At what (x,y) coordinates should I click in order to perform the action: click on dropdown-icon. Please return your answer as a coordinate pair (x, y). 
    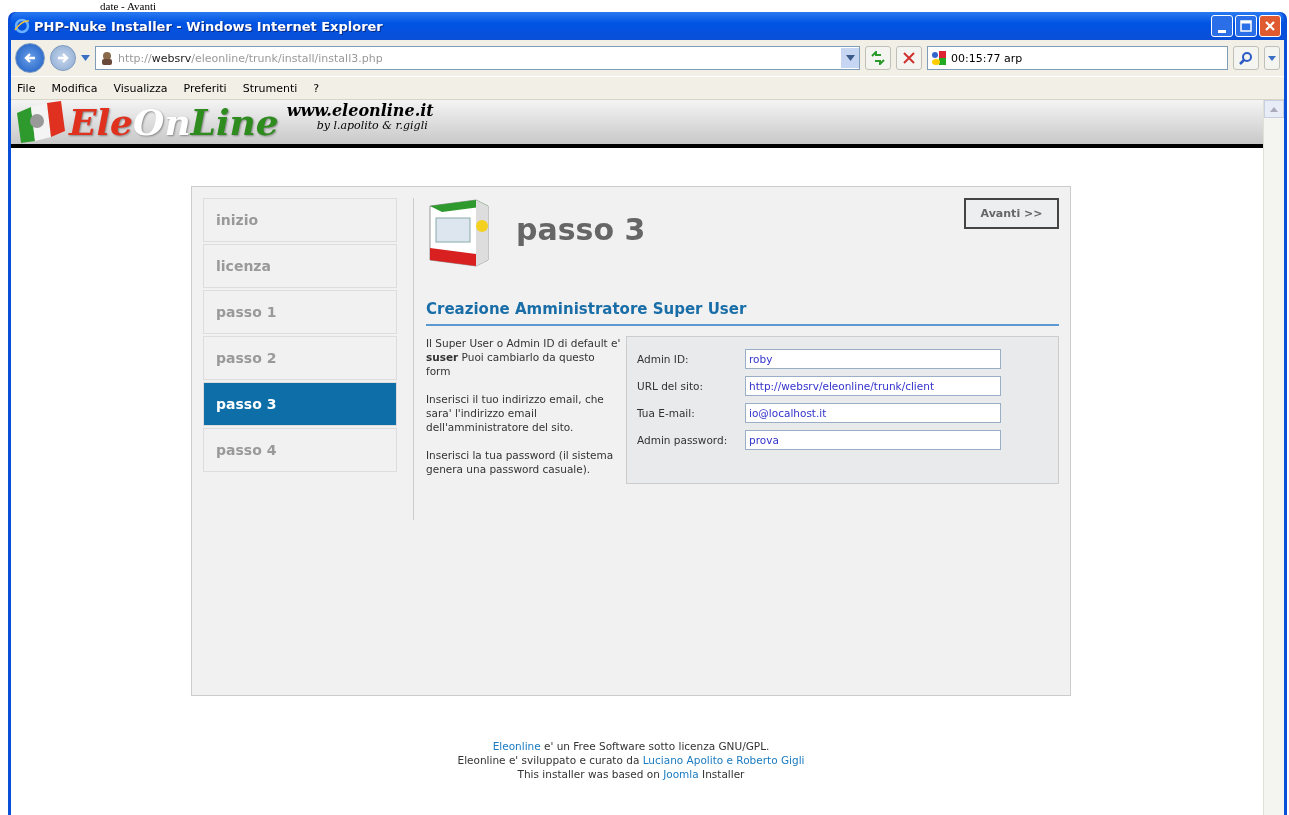
    Looking at the image, I should click on (850, 58).